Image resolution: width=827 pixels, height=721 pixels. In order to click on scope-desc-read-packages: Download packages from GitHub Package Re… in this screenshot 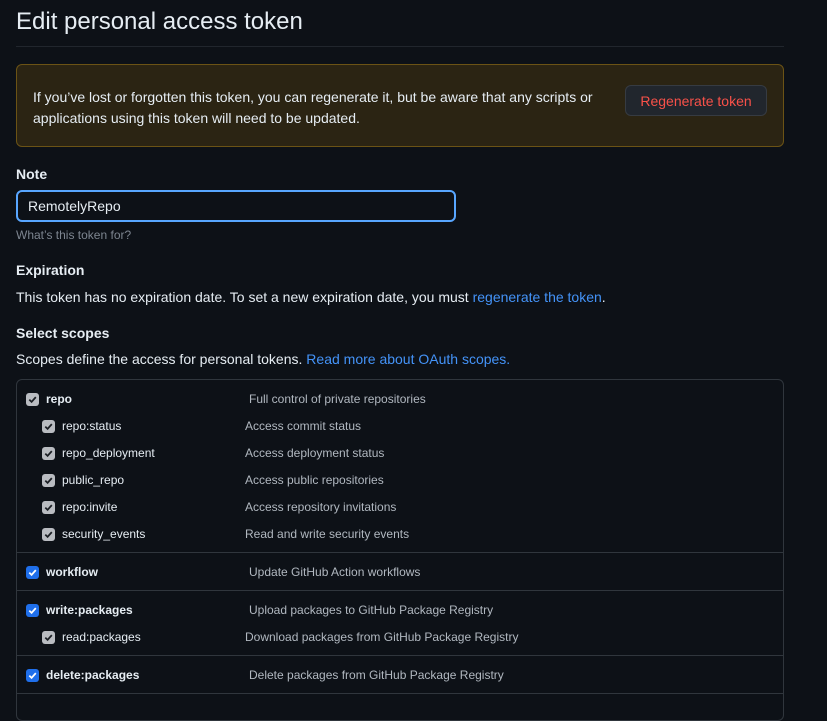, I will do `click(382, 637)`.